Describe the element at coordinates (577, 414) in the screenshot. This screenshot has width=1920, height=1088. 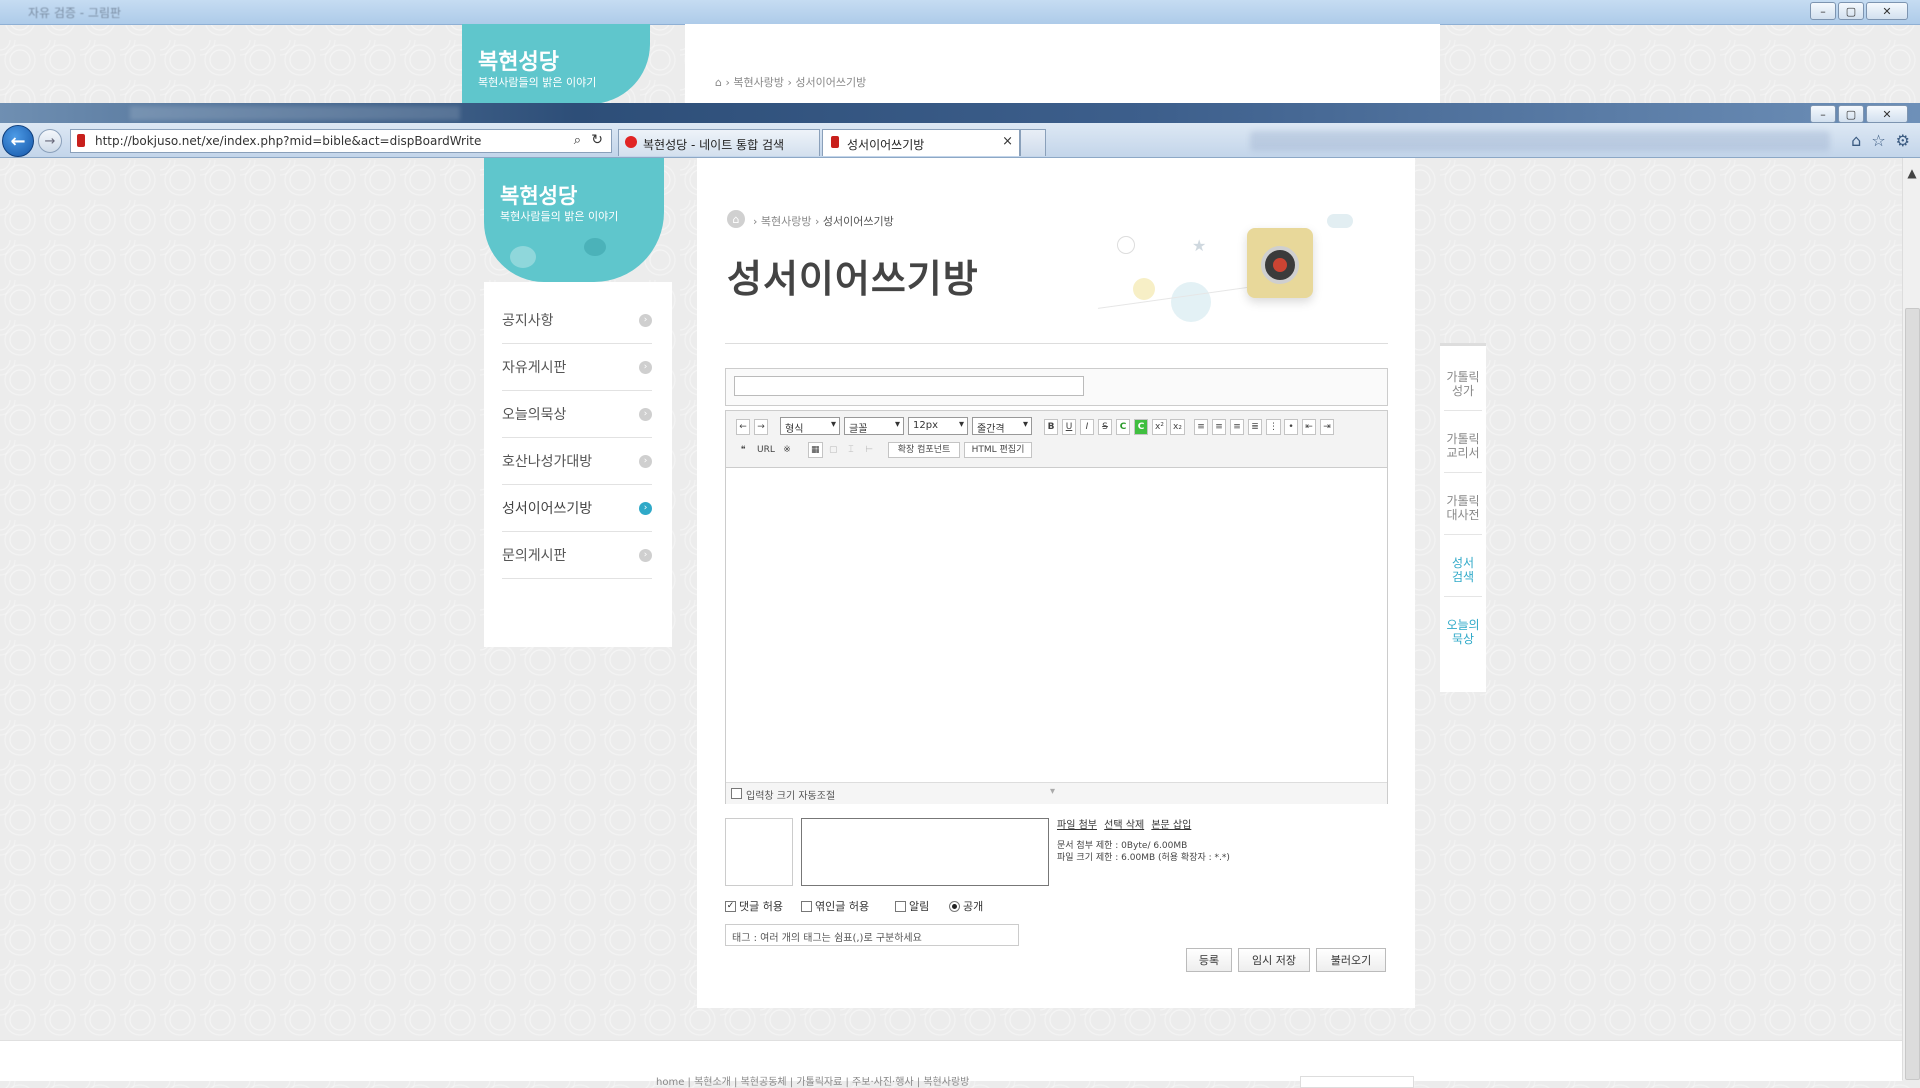
I see `sidebar-item-meditation: 오늘의묵상 ›` at that location.